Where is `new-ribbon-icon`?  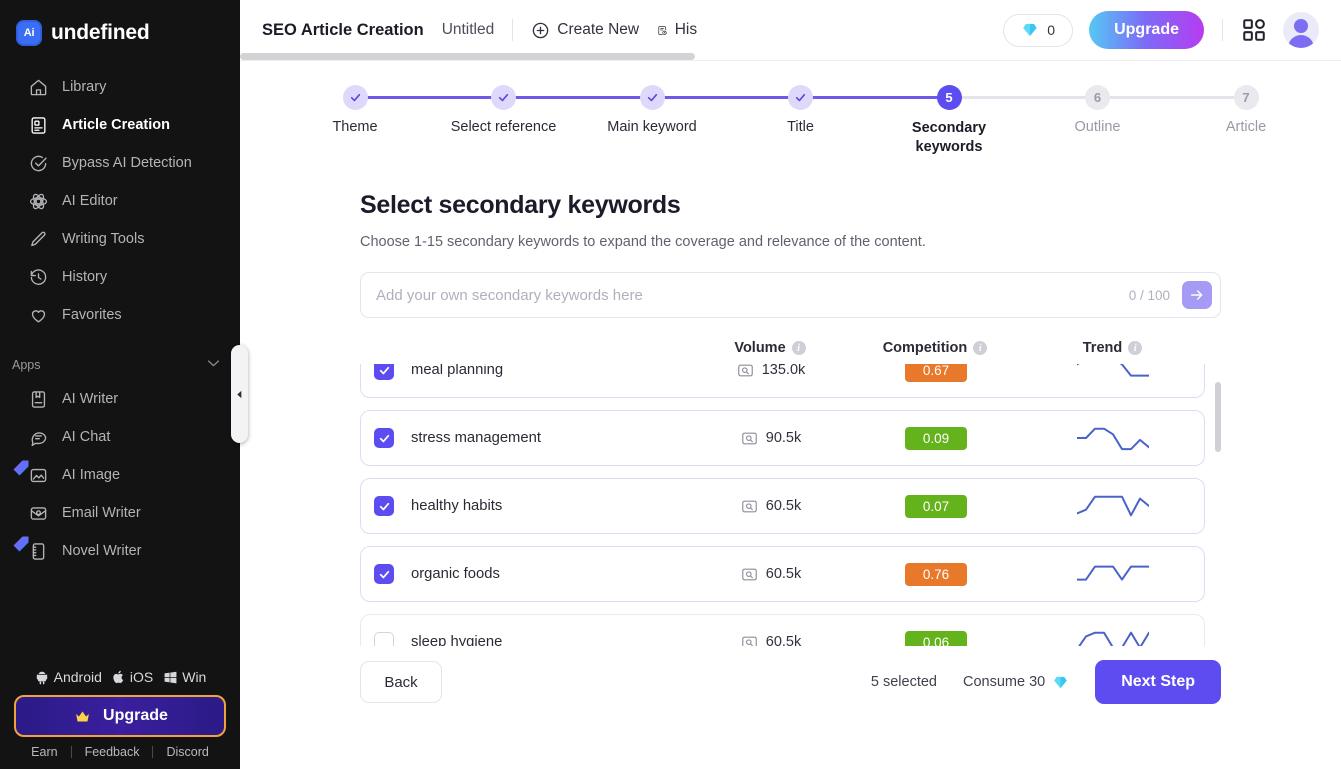
new-ribbon-icon is located at coordinates (21, 468).